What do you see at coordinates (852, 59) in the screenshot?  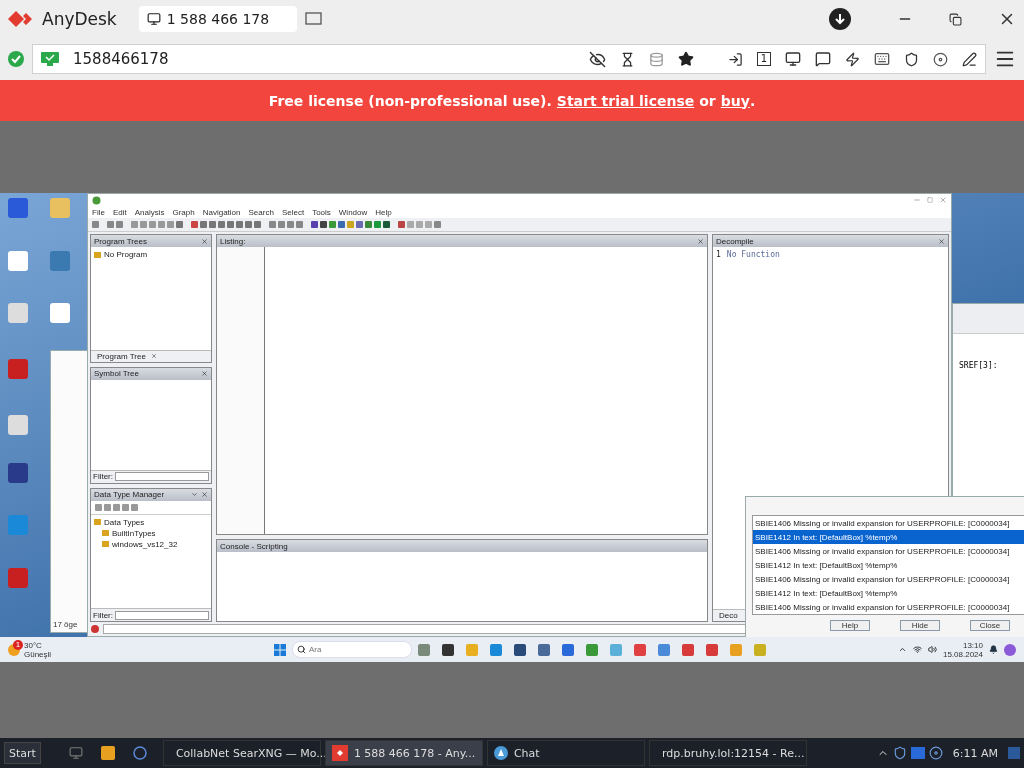 I see `lightning-icon` at bounding box center [852, 59].